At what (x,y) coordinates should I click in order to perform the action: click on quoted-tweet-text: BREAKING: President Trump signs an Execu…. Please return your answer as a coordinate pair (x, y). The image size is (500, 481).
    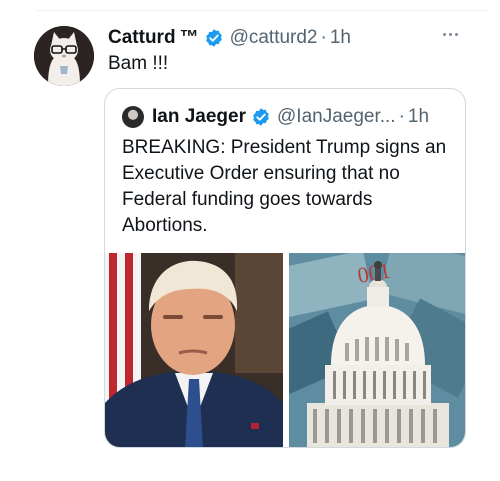
    Looking at the image, I should click on (284, 186).